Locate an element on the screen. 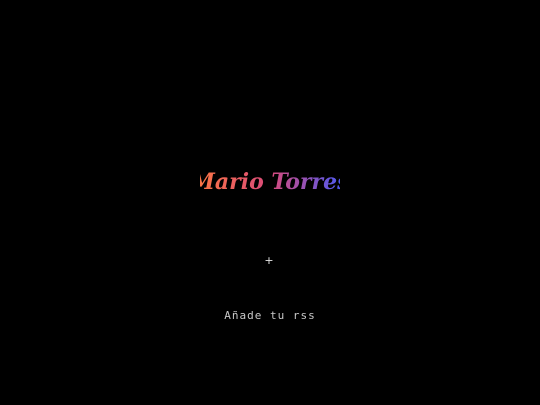  plus-icon: + is located at coordinates (269, 260).